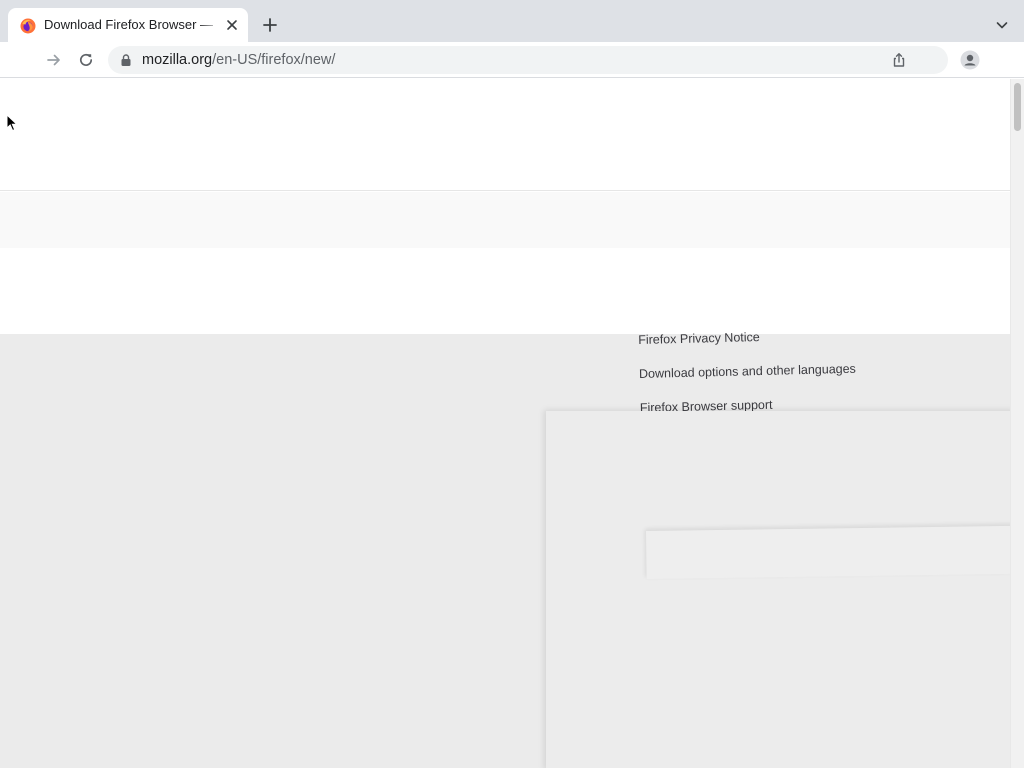  I want to click on tab-title-fade, so click(211, 25).